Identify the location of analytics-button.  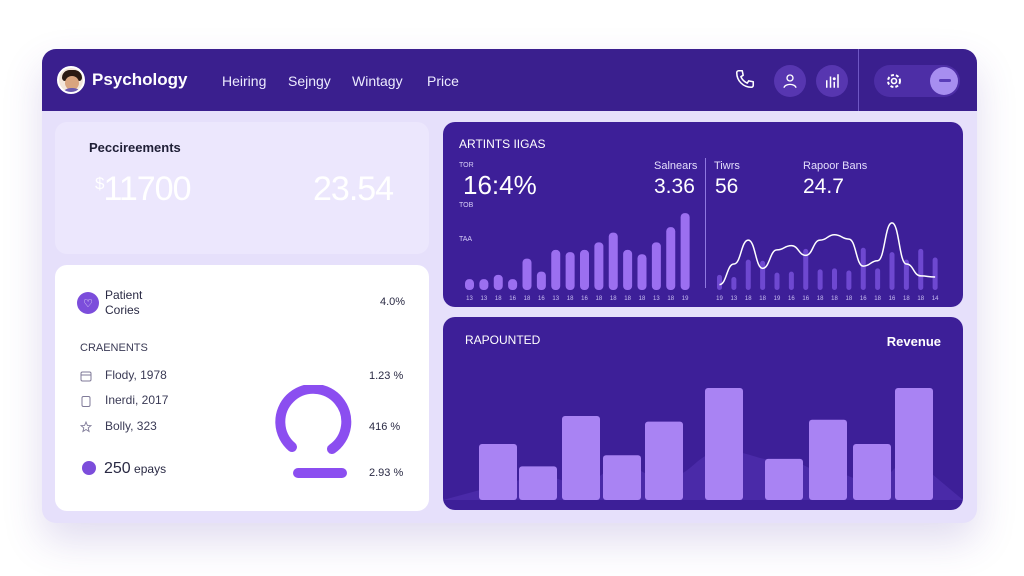
(832, 81).